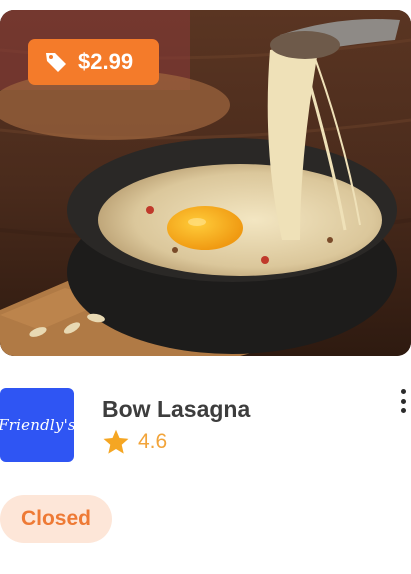 The width and height of the screenshot is (411, 574). I want to click on price-badge: $2.99, so click(93, 62).